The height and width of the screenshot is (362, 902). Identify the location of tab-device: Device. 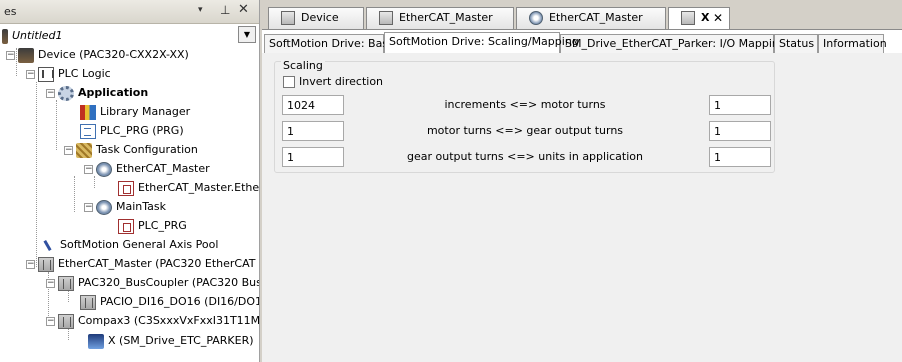
(316, 18).